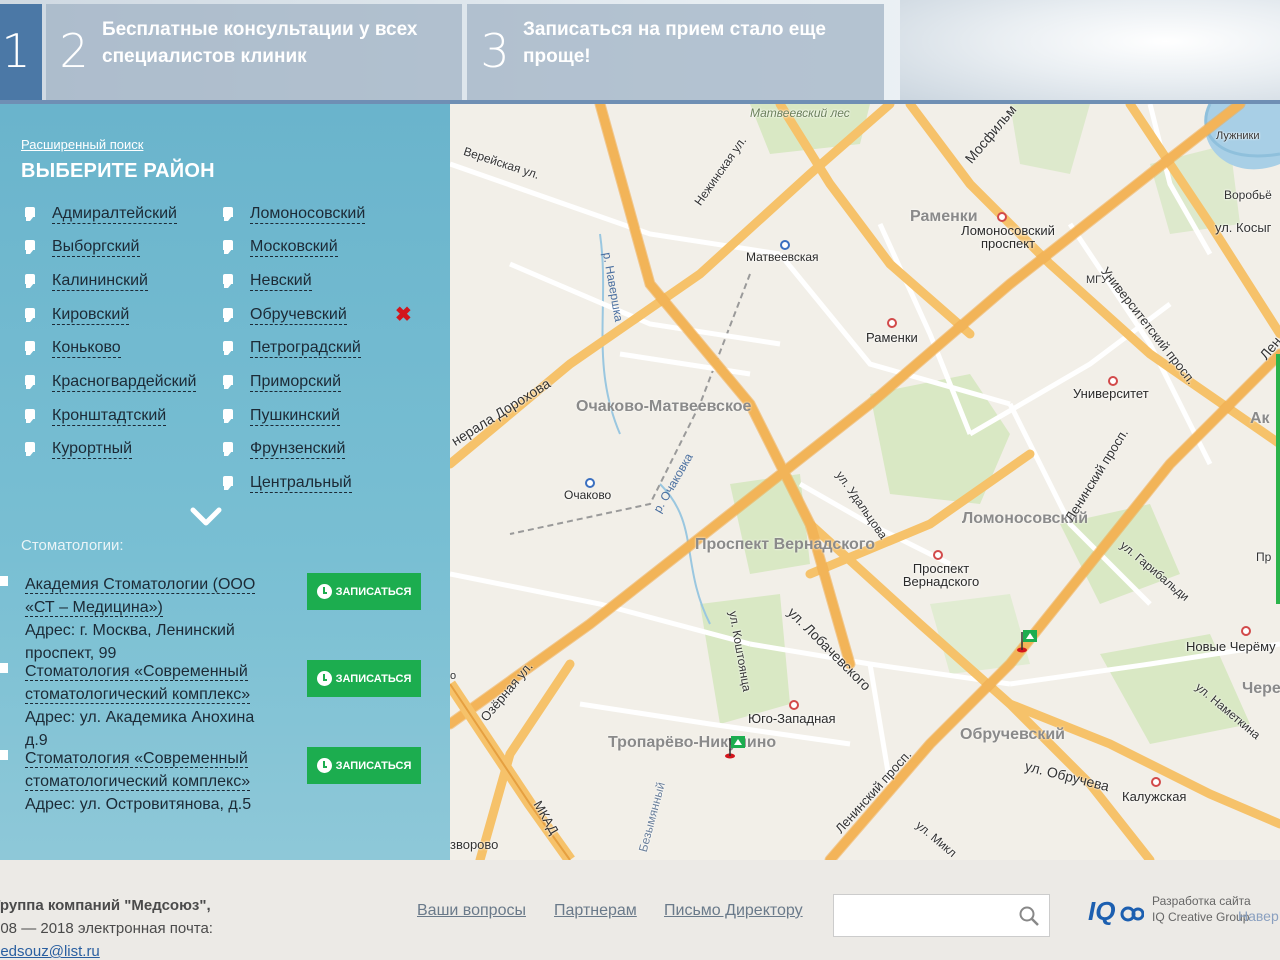 The width and height of the screenshot is (1280, 960). I want to click on district-label: Невский, so click(281, 281).